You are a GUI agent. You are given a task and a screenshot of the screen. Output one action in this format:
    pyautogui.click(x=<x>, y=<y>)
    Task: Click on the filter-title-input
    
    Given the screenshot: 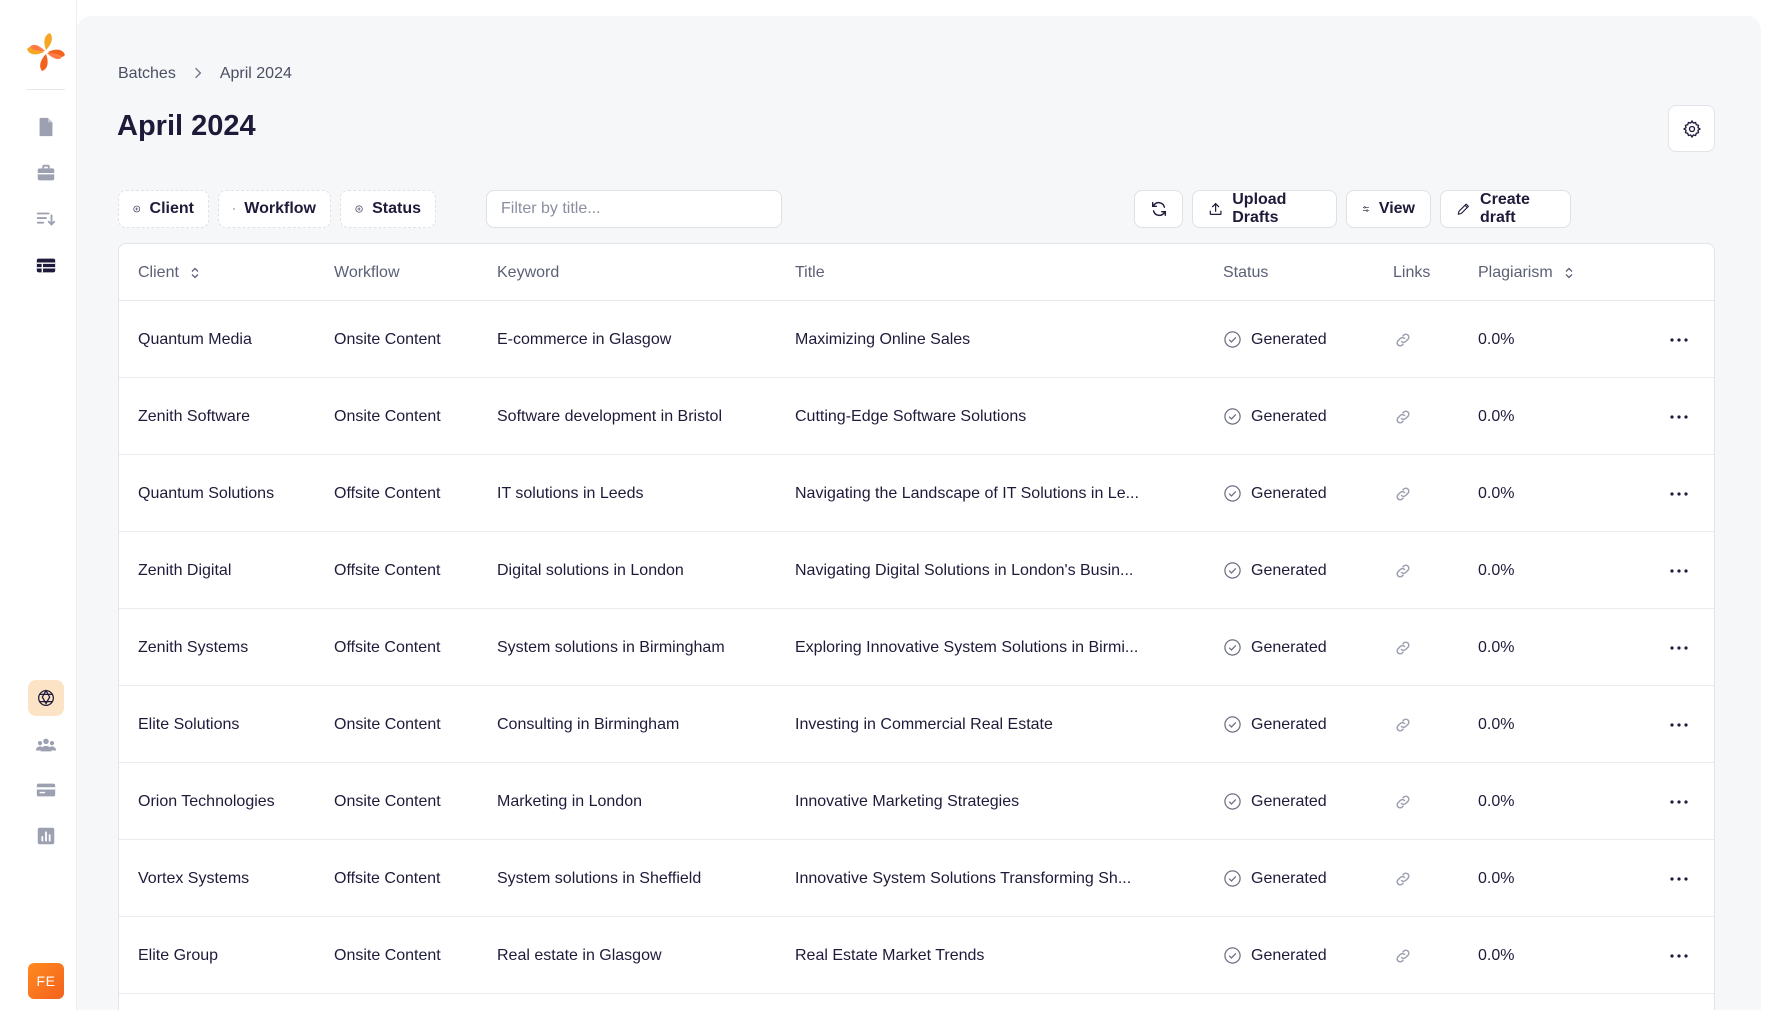 What is the action you would take?
    pyautogui.click(x=634, y=209)
    